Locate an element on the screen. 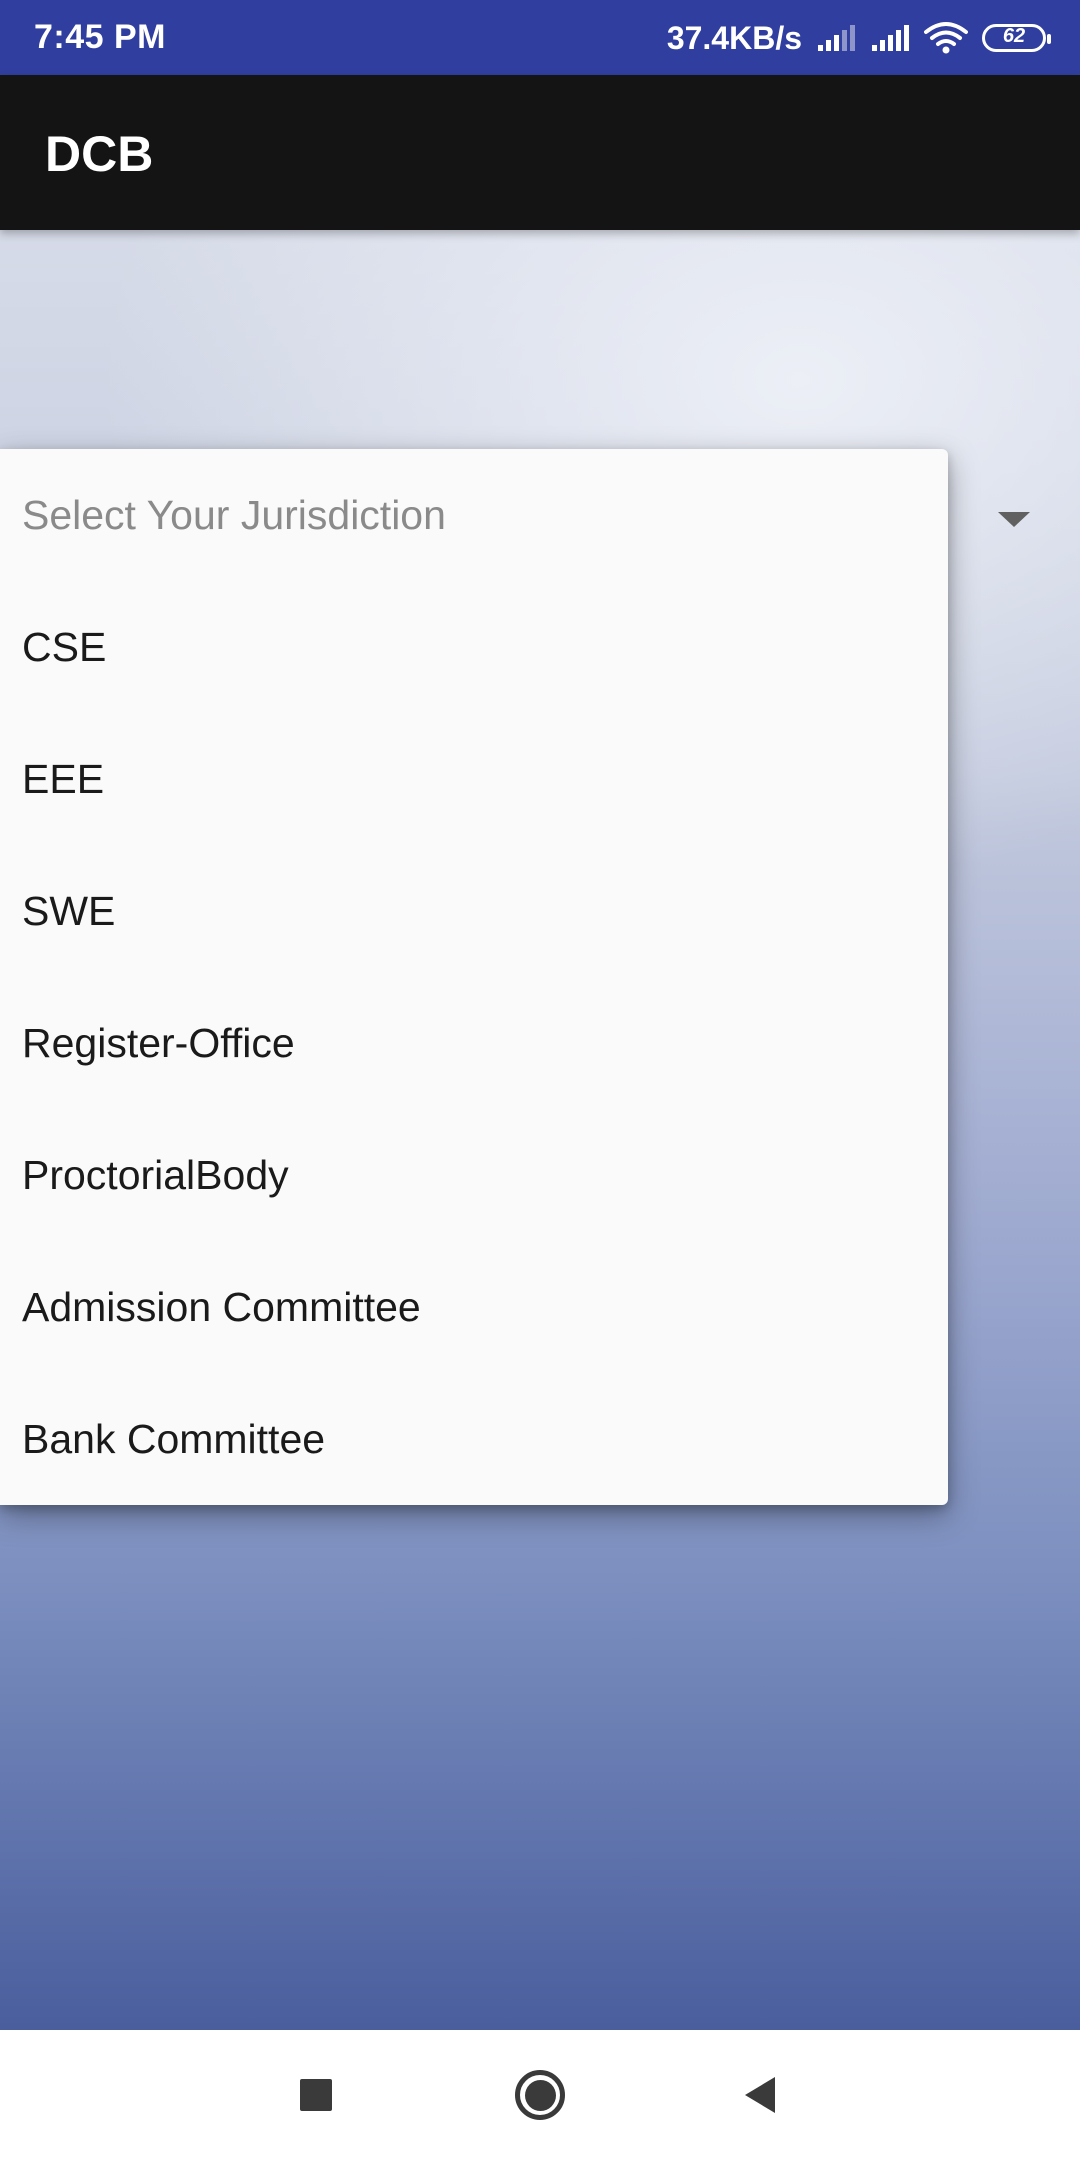  status-bar: 7:45 PM 37.4KB/s 62 is located at coordinates (540, 37).